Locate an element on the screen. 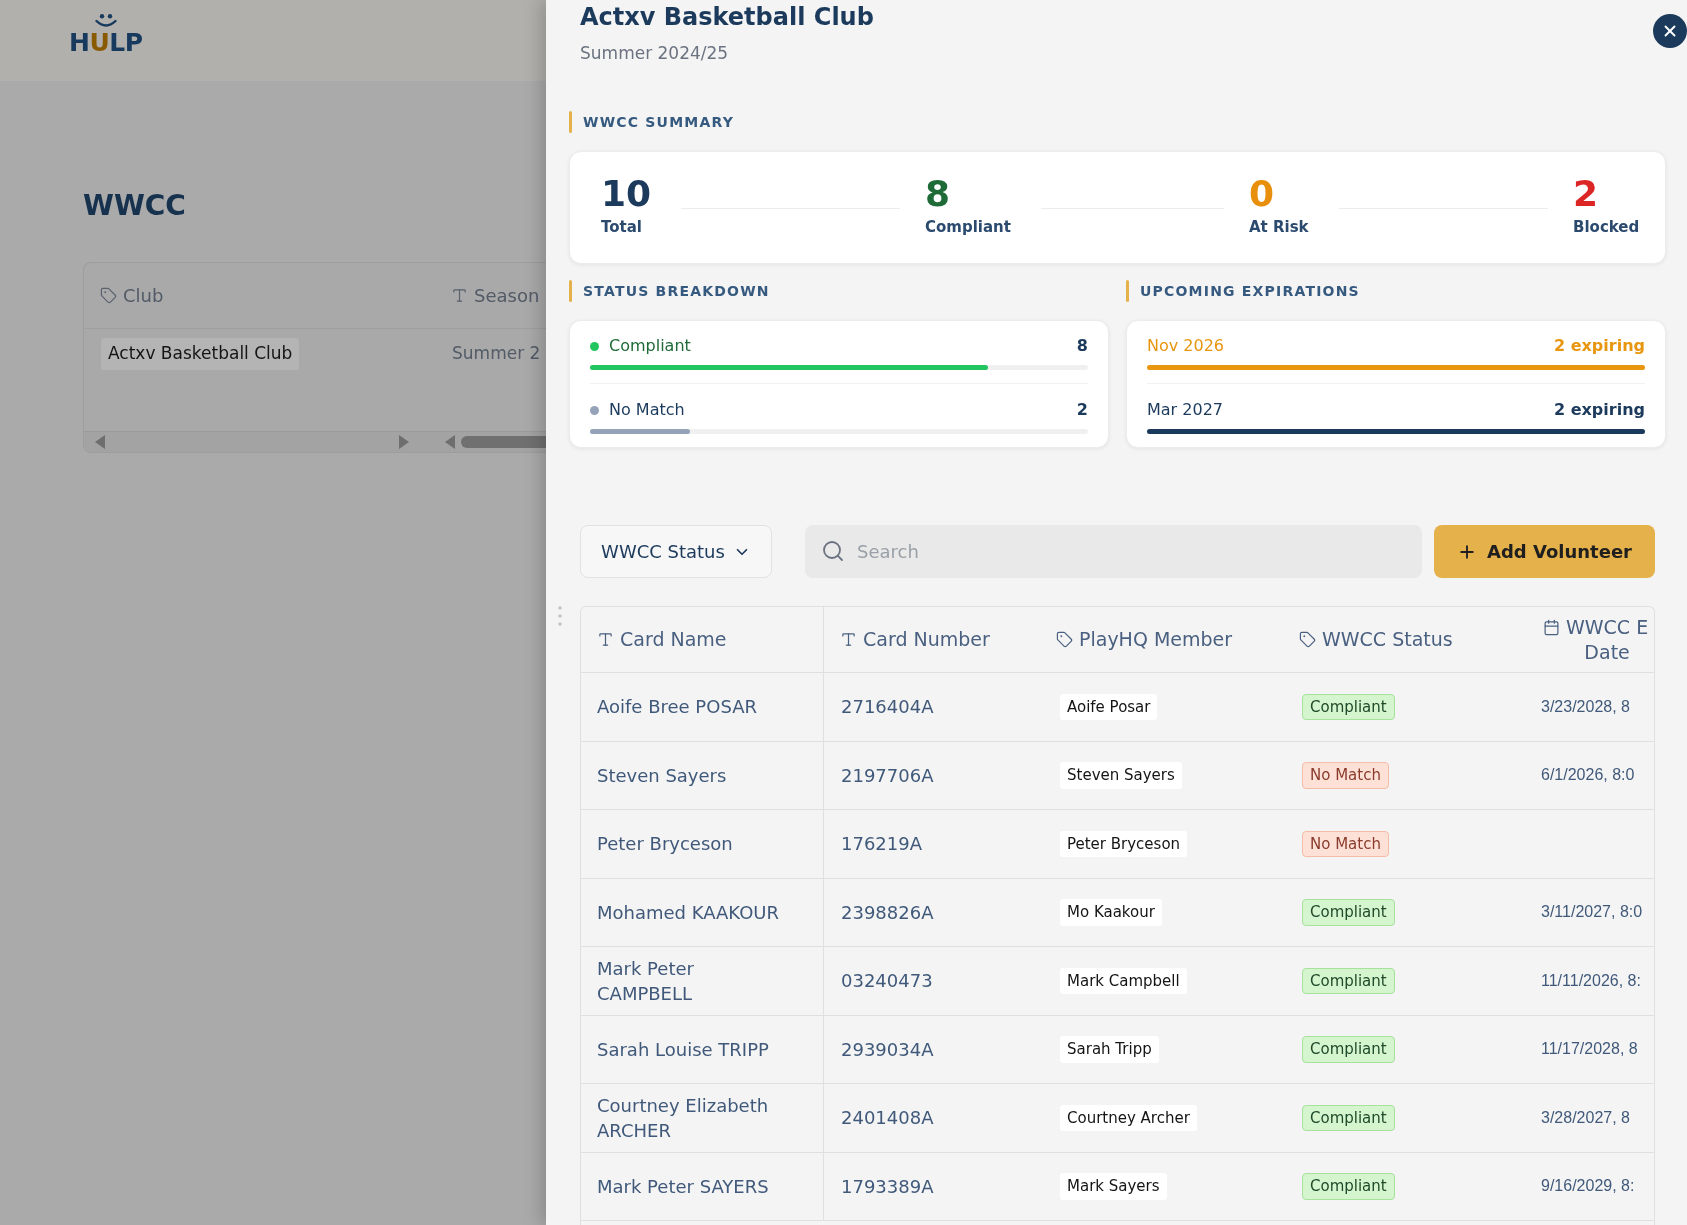  status-count: 8 is located at coordinates (1082, 346).